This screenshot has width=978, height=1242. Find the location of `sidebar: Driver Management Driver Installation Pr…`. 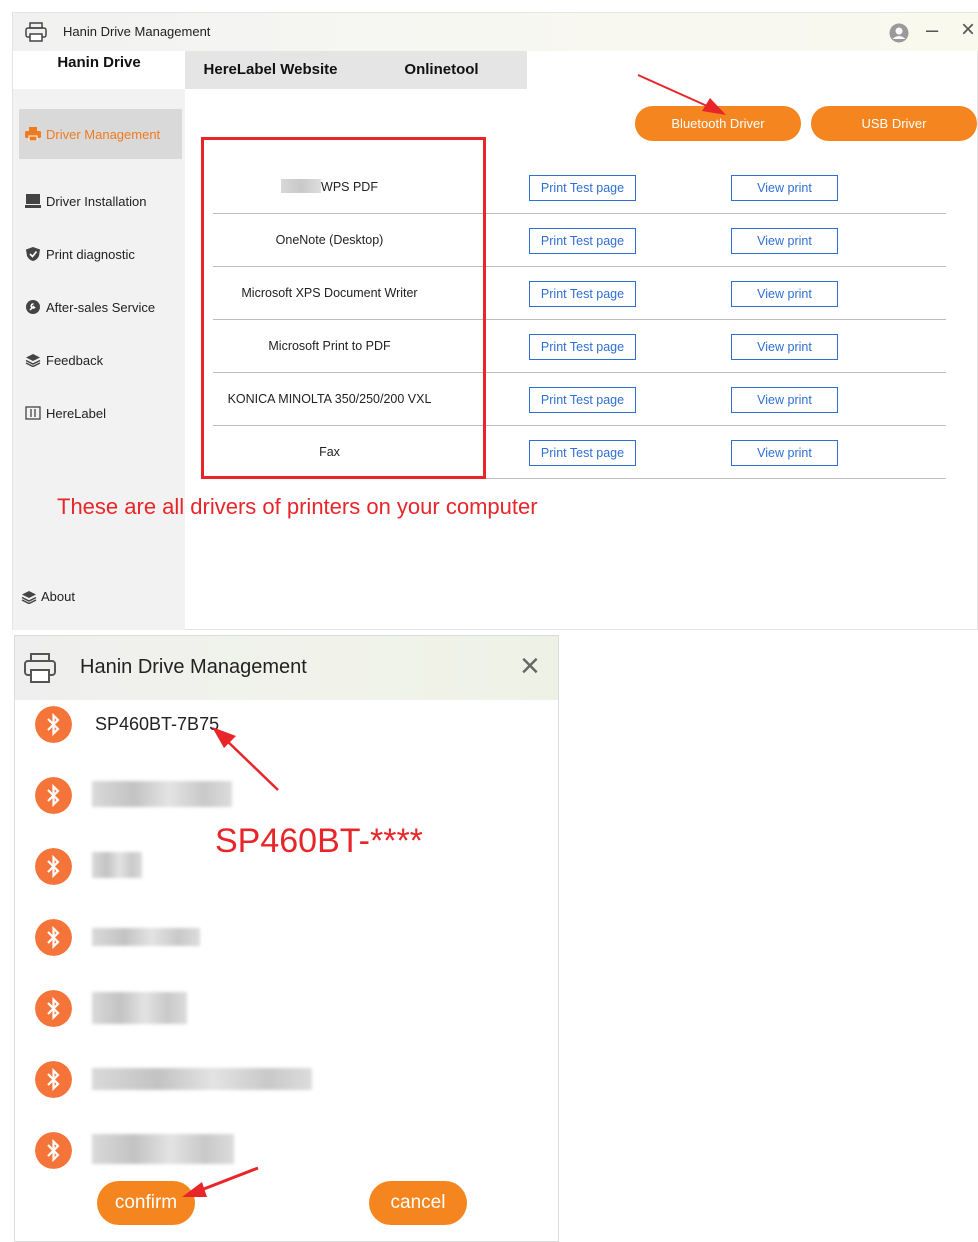

sidebar: Driver Management Driver Installation Pr… is located at coordinates (99, 359).